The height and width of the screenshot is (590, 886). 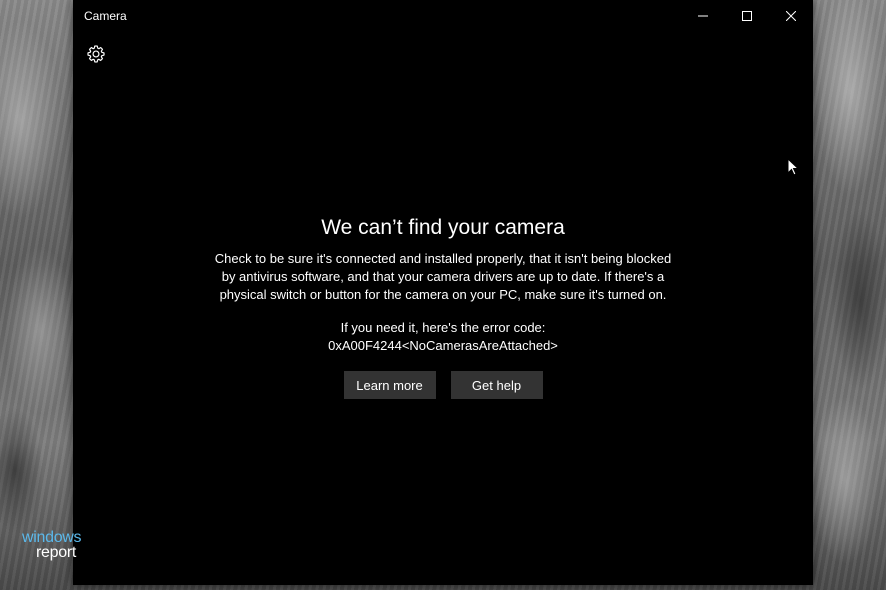 What do you see at coordinates (443, 385) in the screenshot?
I see `action-buttons: Learn more Get help` at bounding box center [443, 385].